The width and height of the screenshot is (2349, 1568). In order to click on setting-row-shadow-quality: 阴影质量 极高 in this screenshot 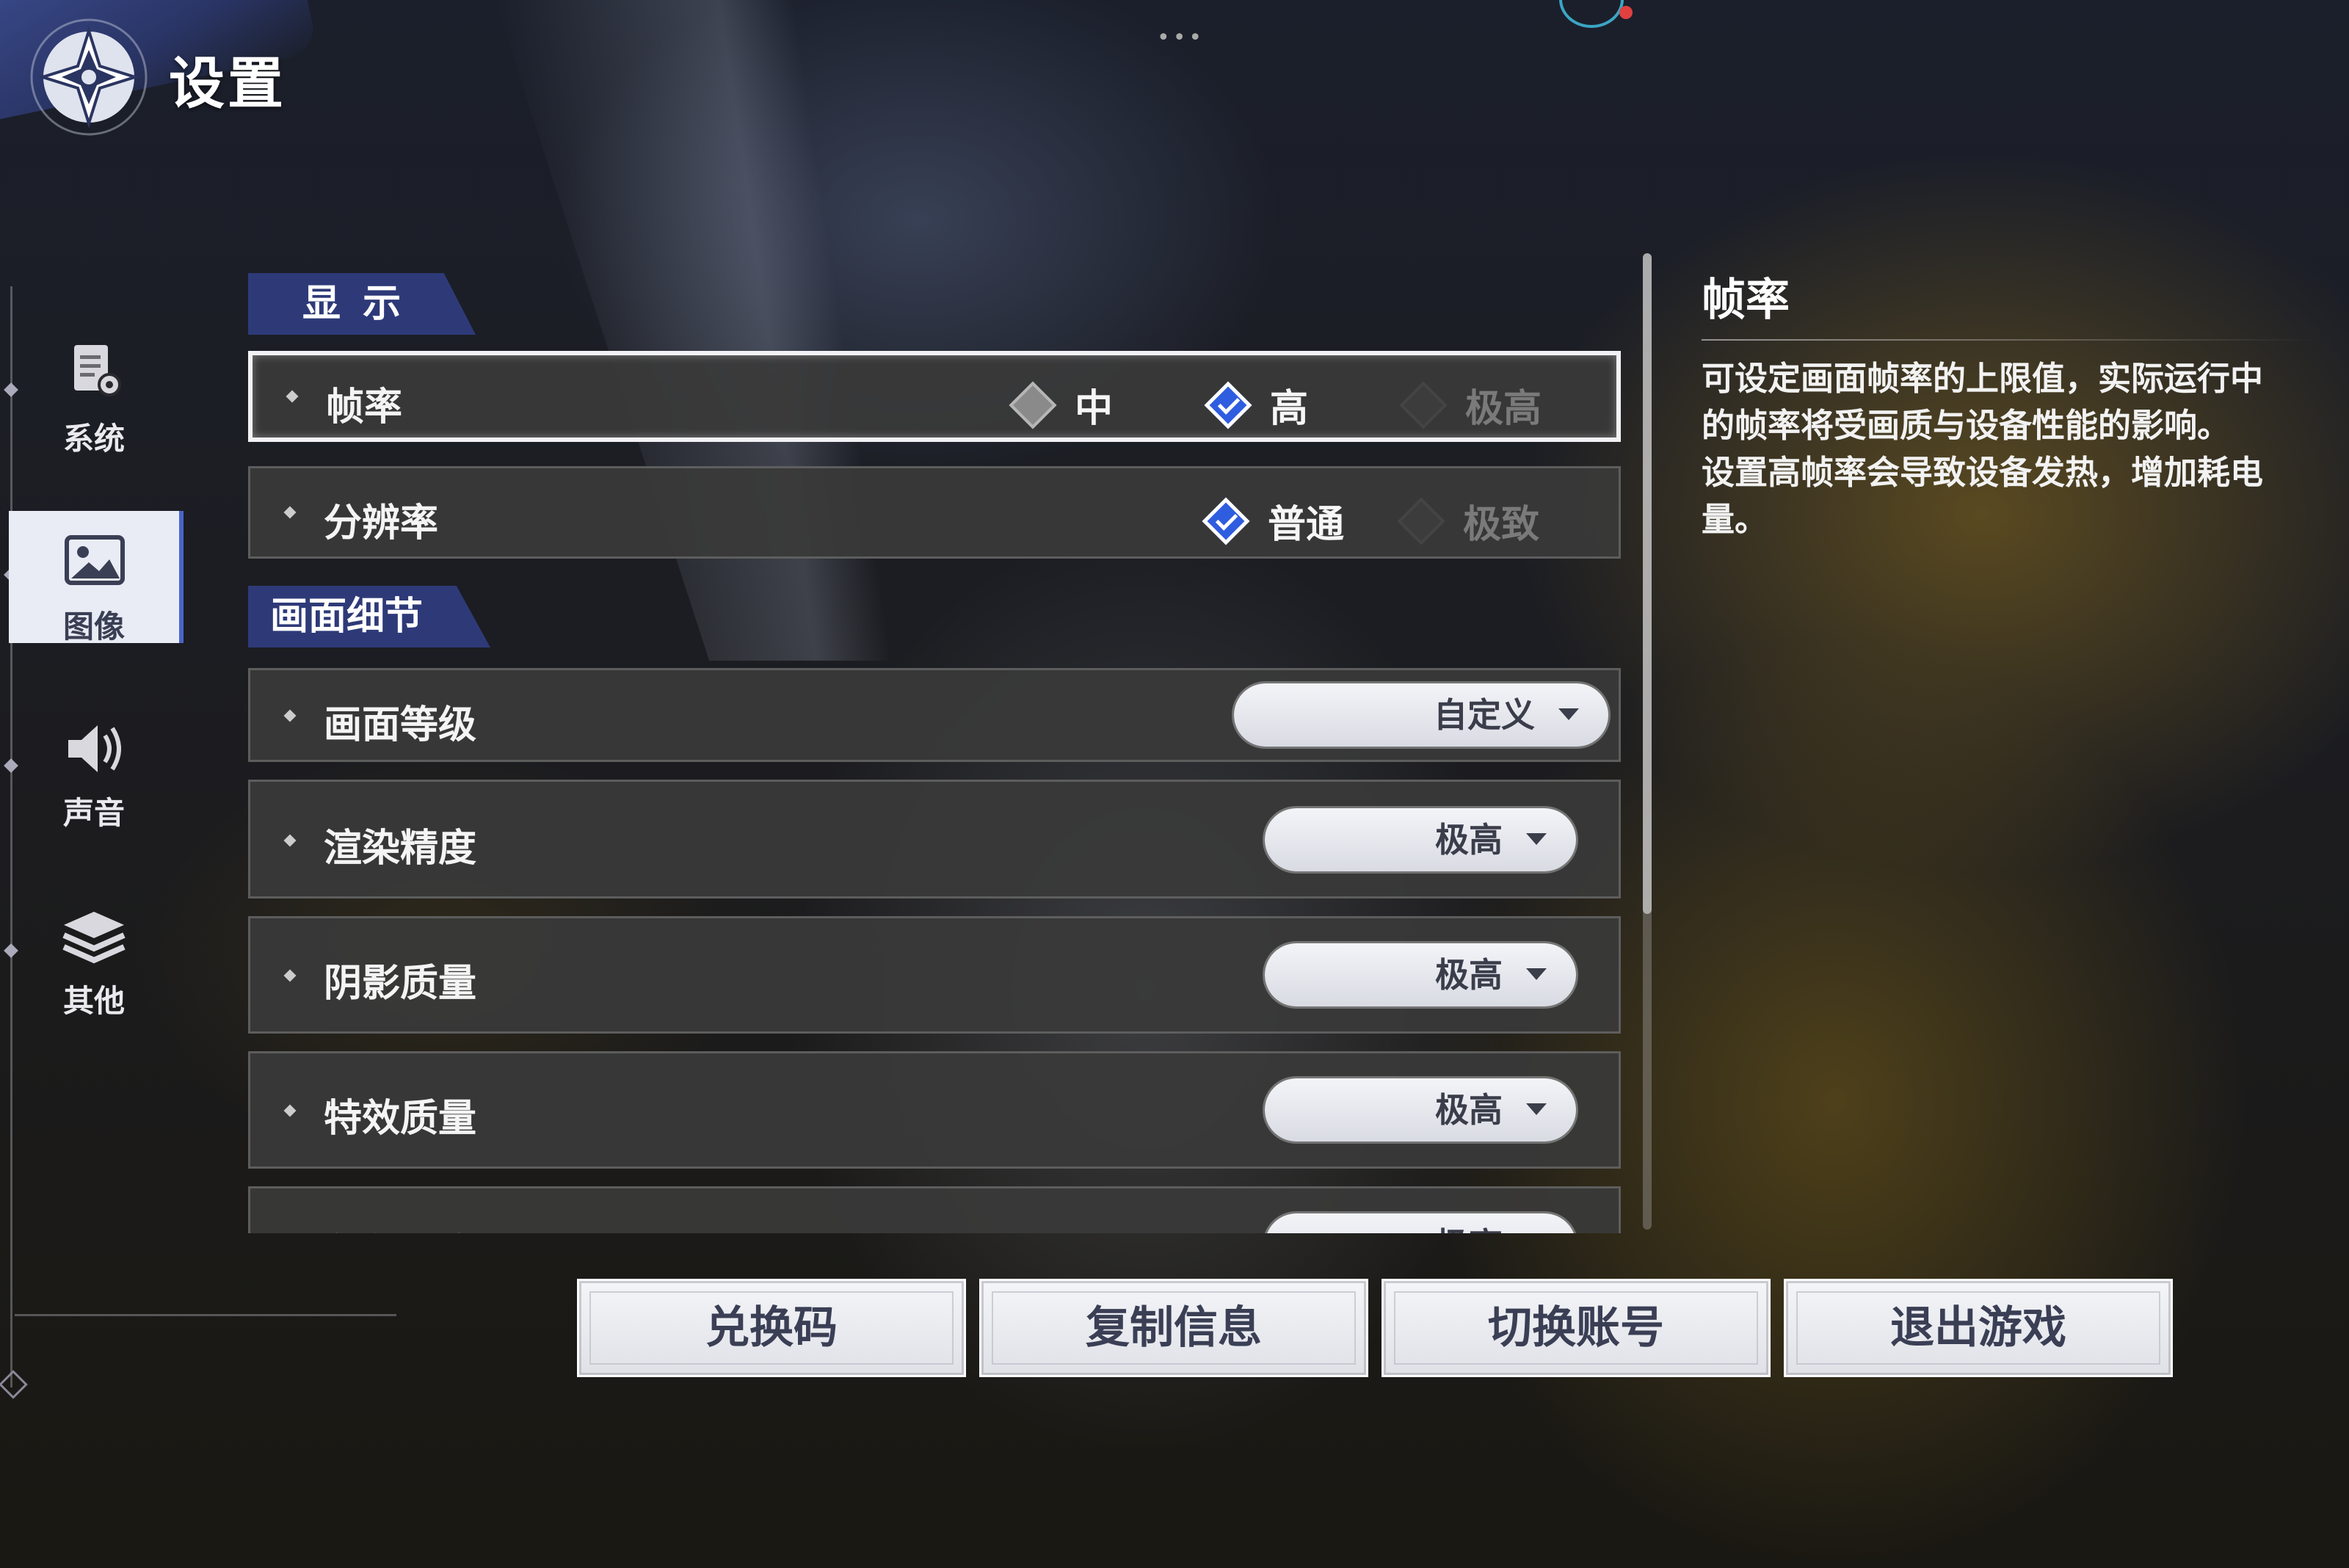, I will do `click(934, 975)`.